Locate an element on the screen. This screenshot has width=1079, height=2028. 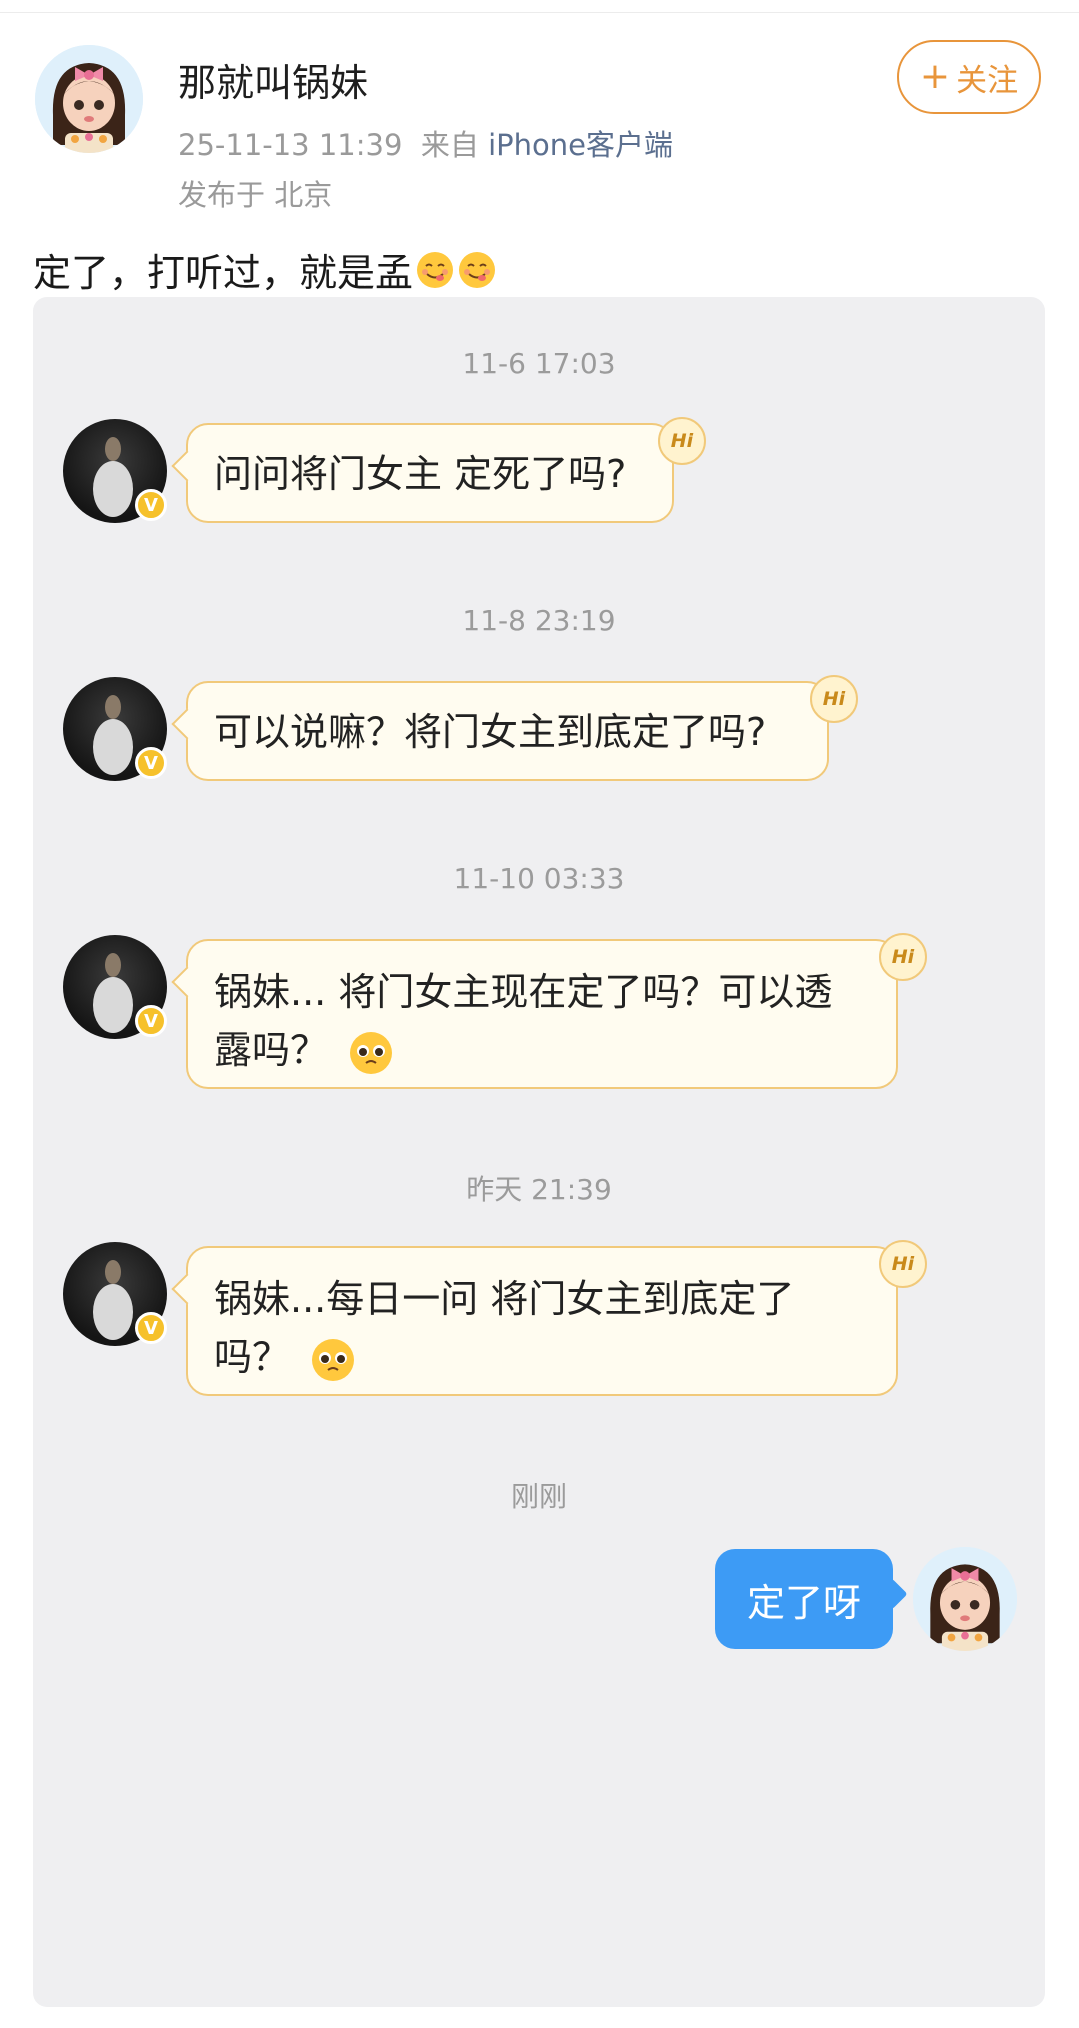
author-avatar is located at coordinates (89, 99).